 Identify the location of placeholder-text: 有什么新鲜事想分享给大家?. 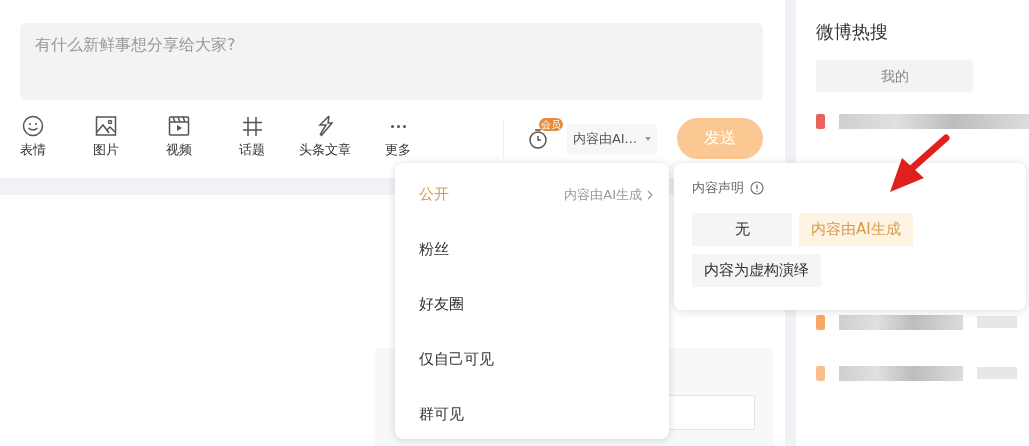
(135, 44).